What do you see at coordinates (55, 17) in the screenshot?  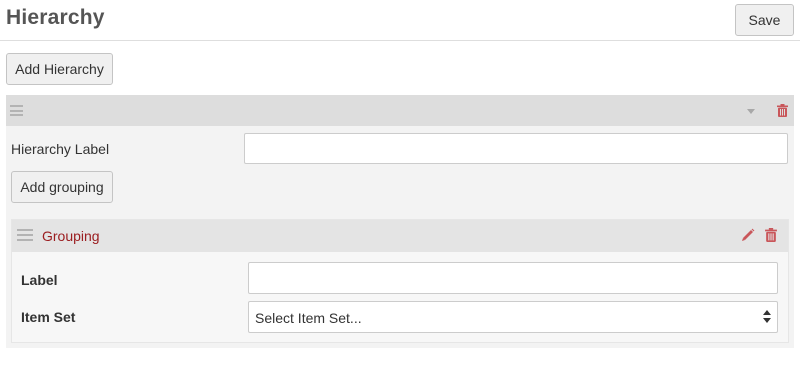 I see `page-title: Hierarchy` at bounding box center [55, 17].